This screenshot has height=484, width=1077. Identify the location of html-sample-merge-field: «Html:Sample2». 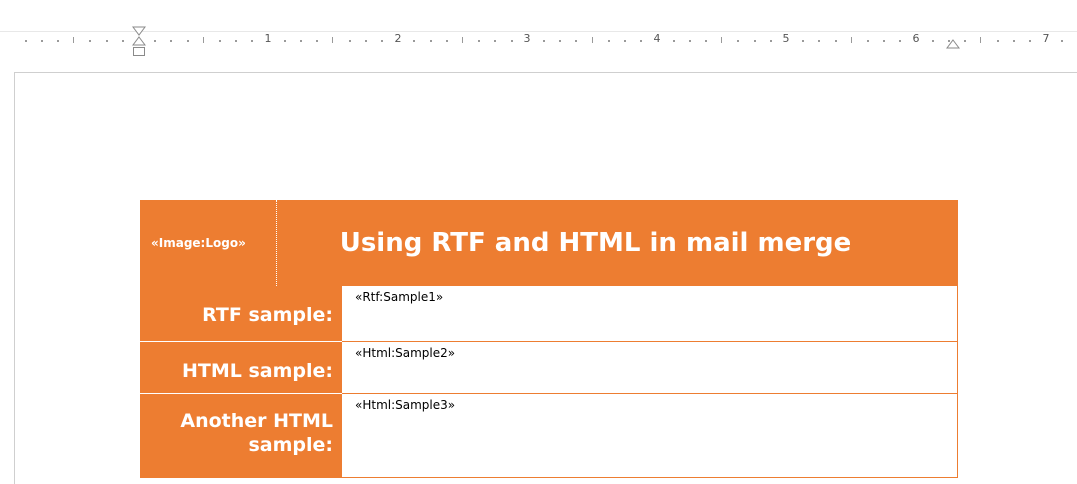
(650, 368).